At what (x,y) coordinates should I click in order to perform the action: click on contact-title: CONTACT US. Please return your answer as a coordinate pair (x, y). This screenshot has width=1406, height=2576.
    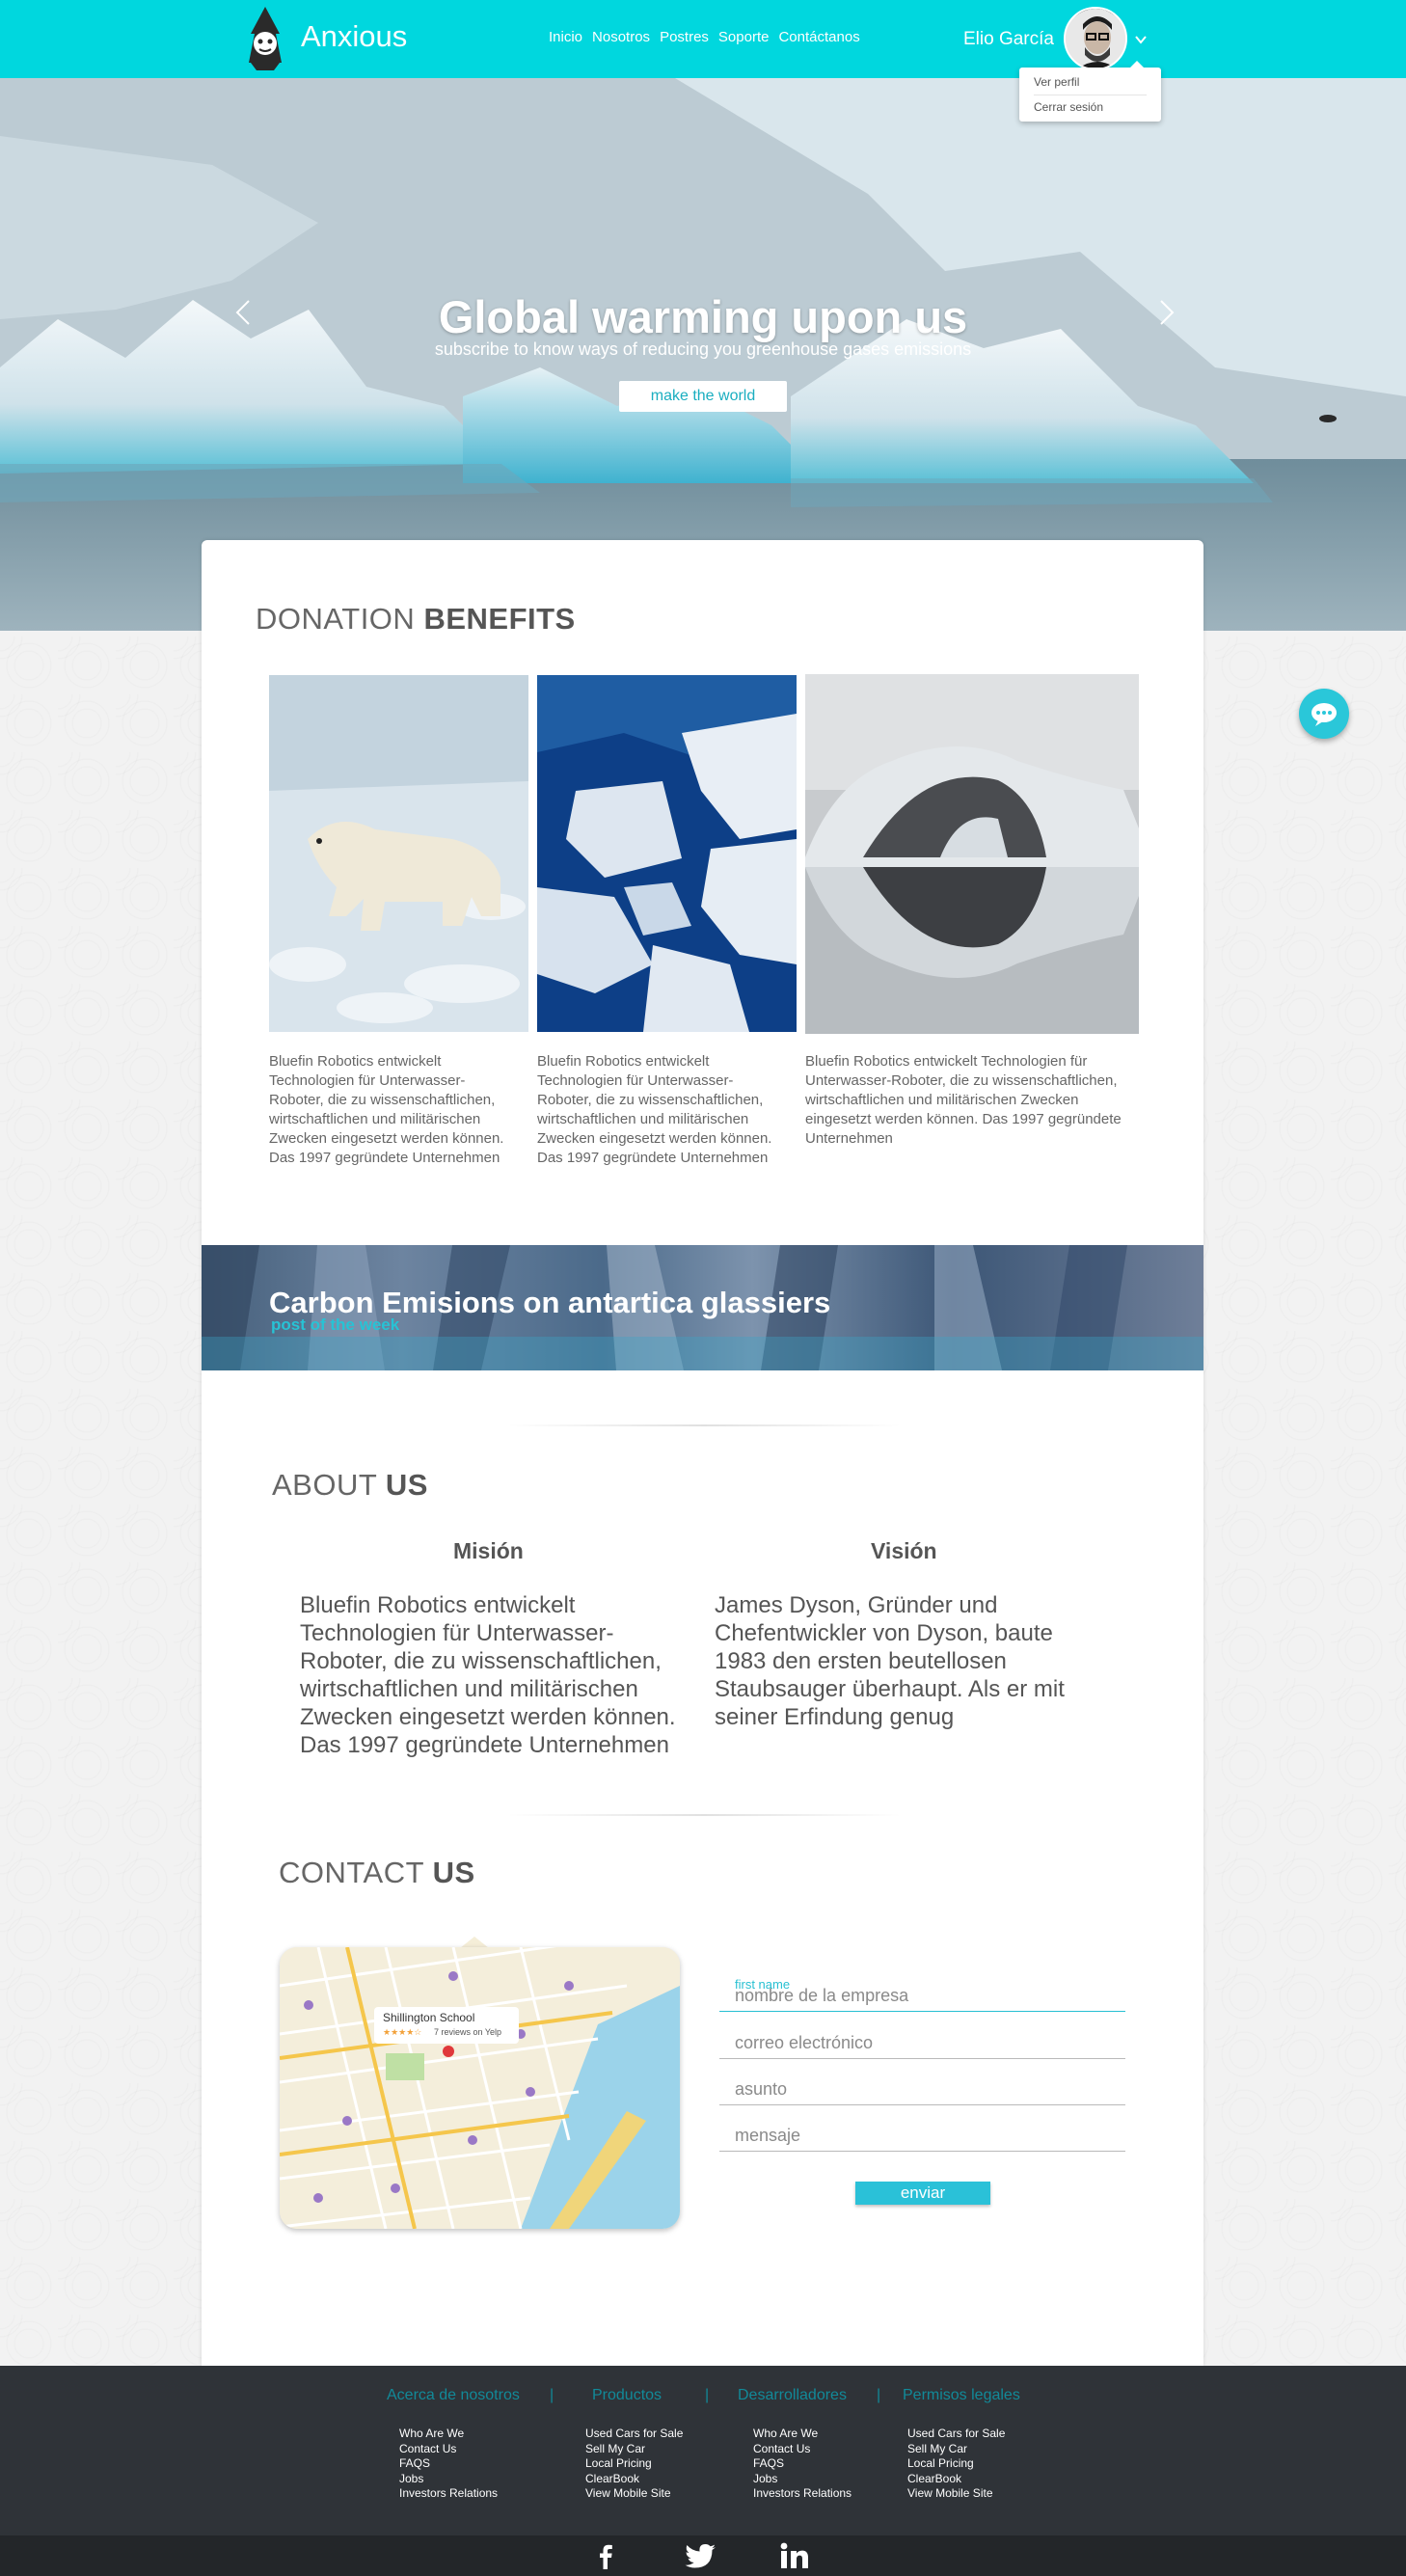
    Looking at the image, I should click on (377, 1873).